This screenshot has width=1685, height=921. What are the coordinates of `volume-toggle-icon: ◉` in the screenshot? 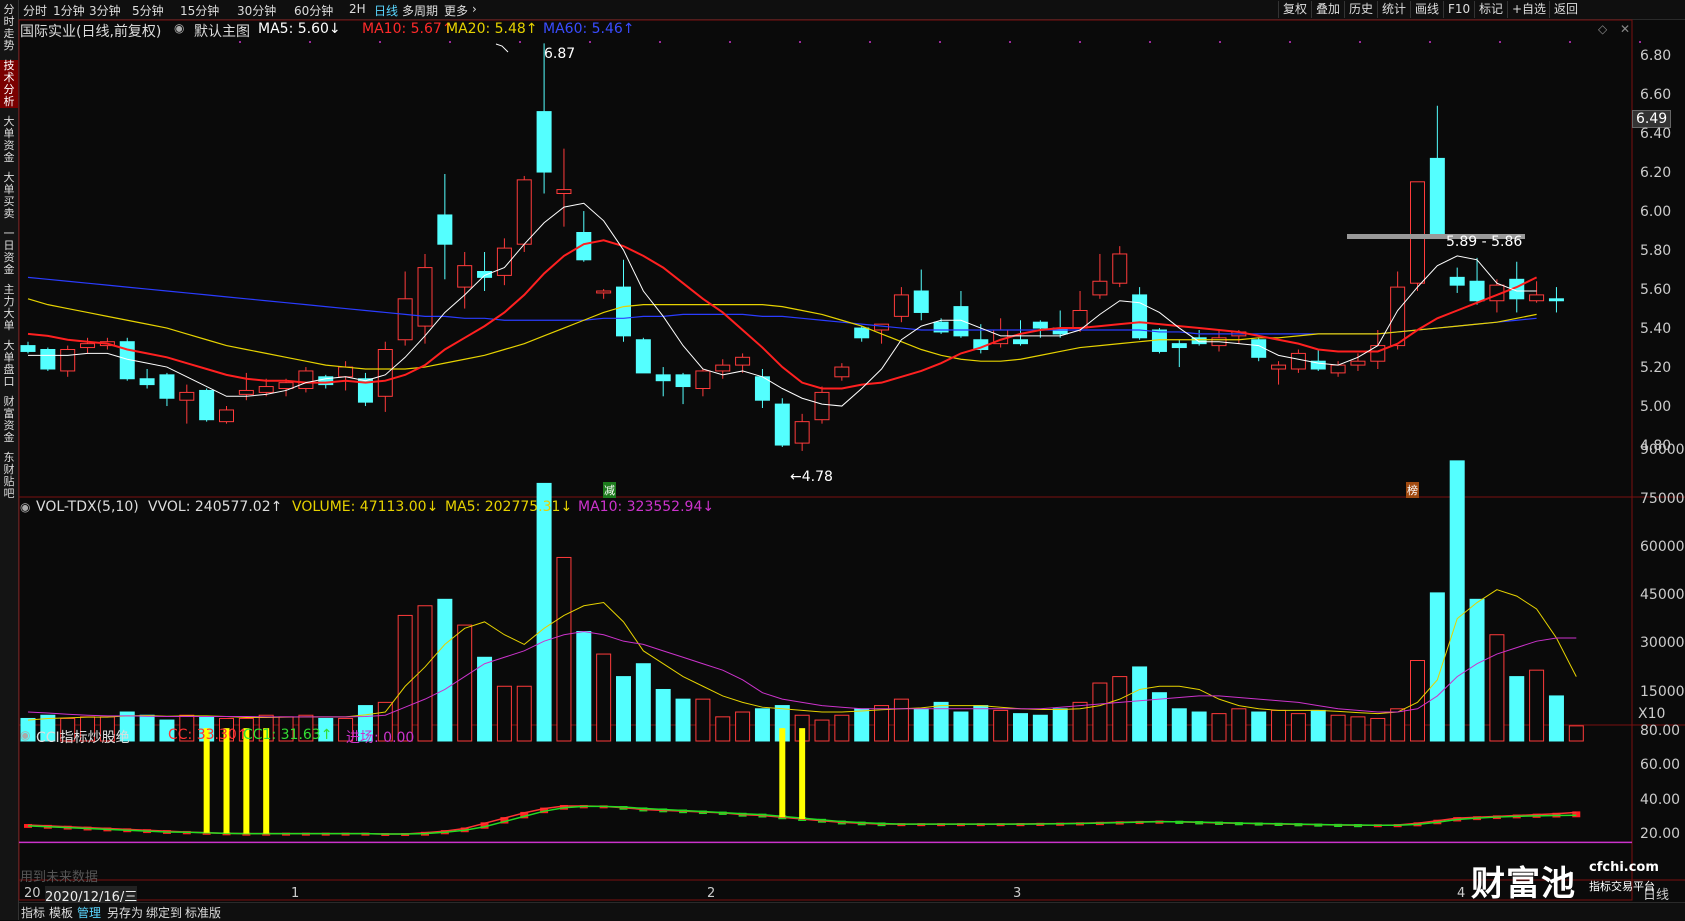 It's located at (25, 507).